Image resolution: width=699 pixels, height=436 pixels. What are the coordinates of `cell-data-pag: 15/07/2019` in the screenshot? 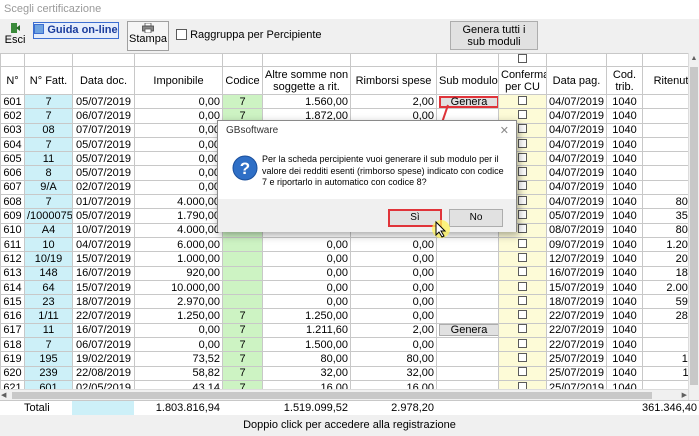 It's located at (576, 287).